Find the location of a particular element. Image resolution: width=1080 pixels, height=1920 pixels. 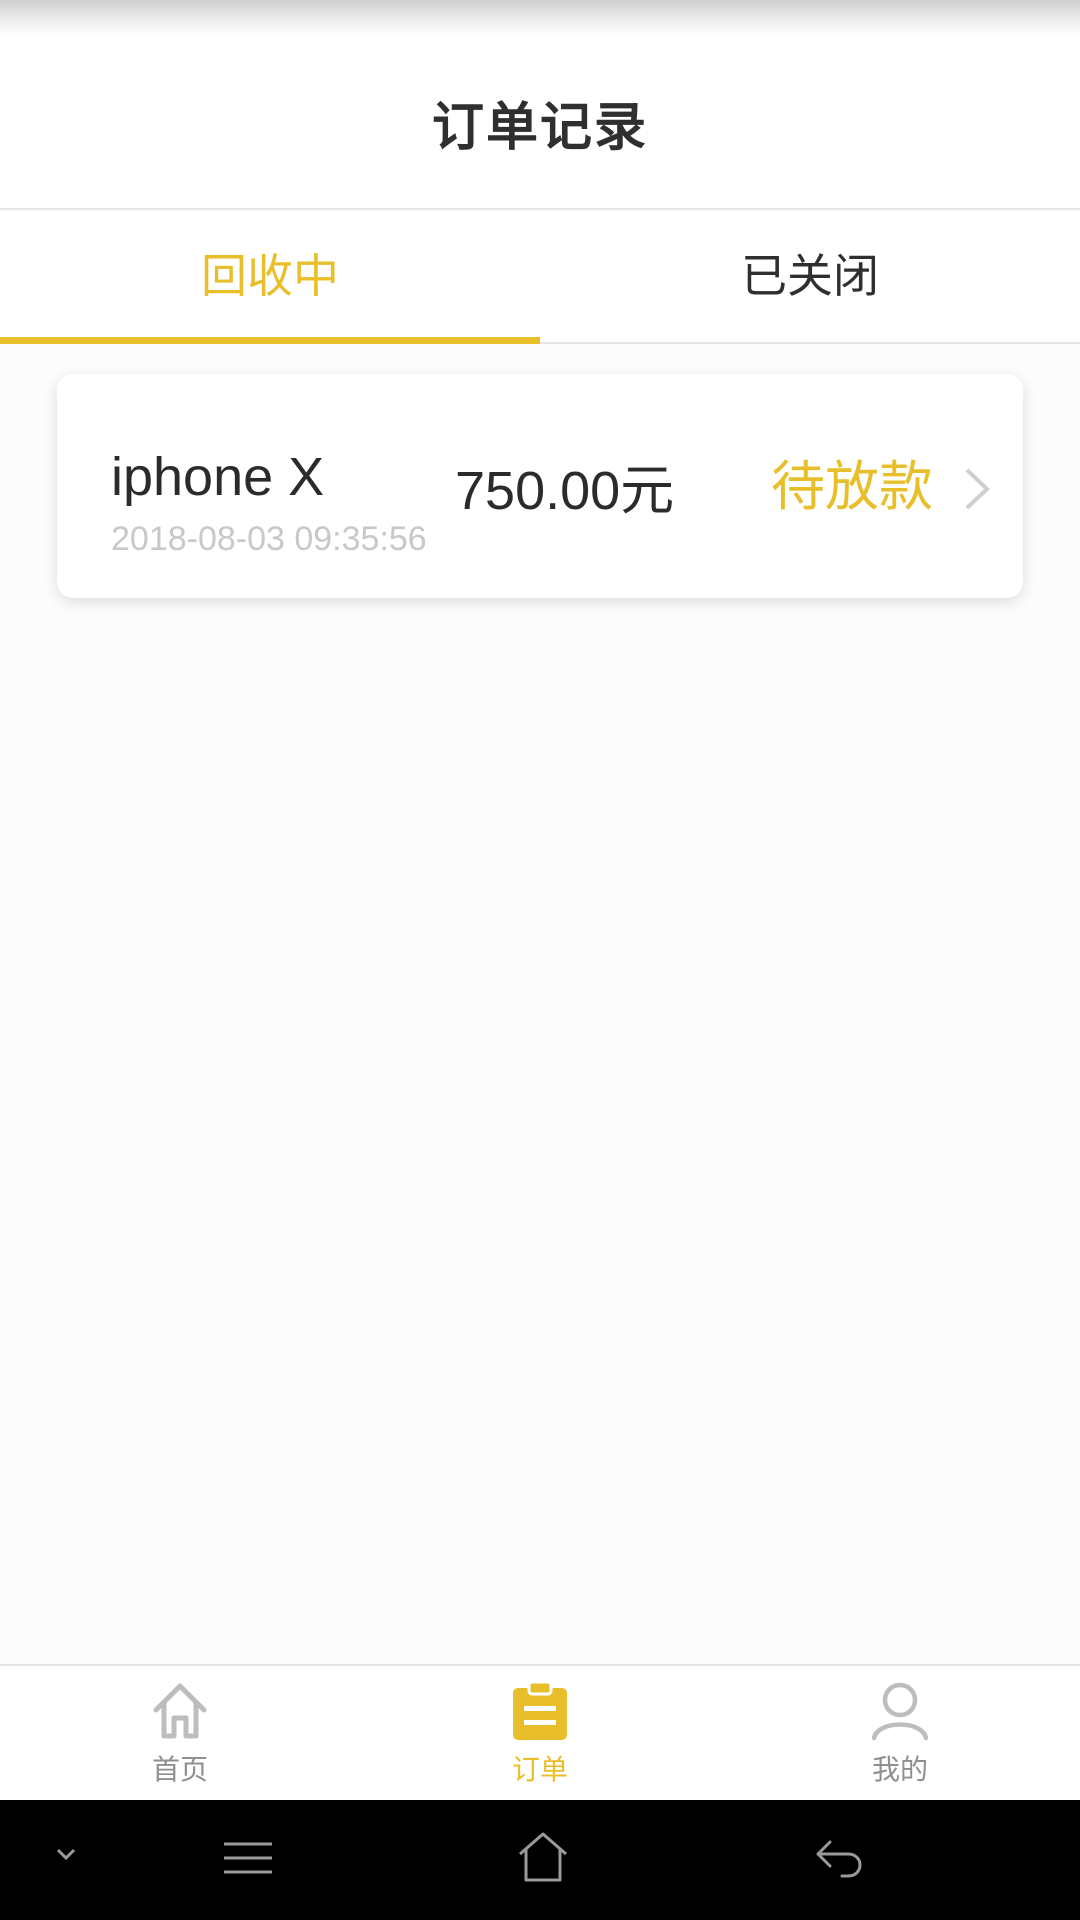

nav-item-orders: 订单 is located at coordinates (540, 1733).